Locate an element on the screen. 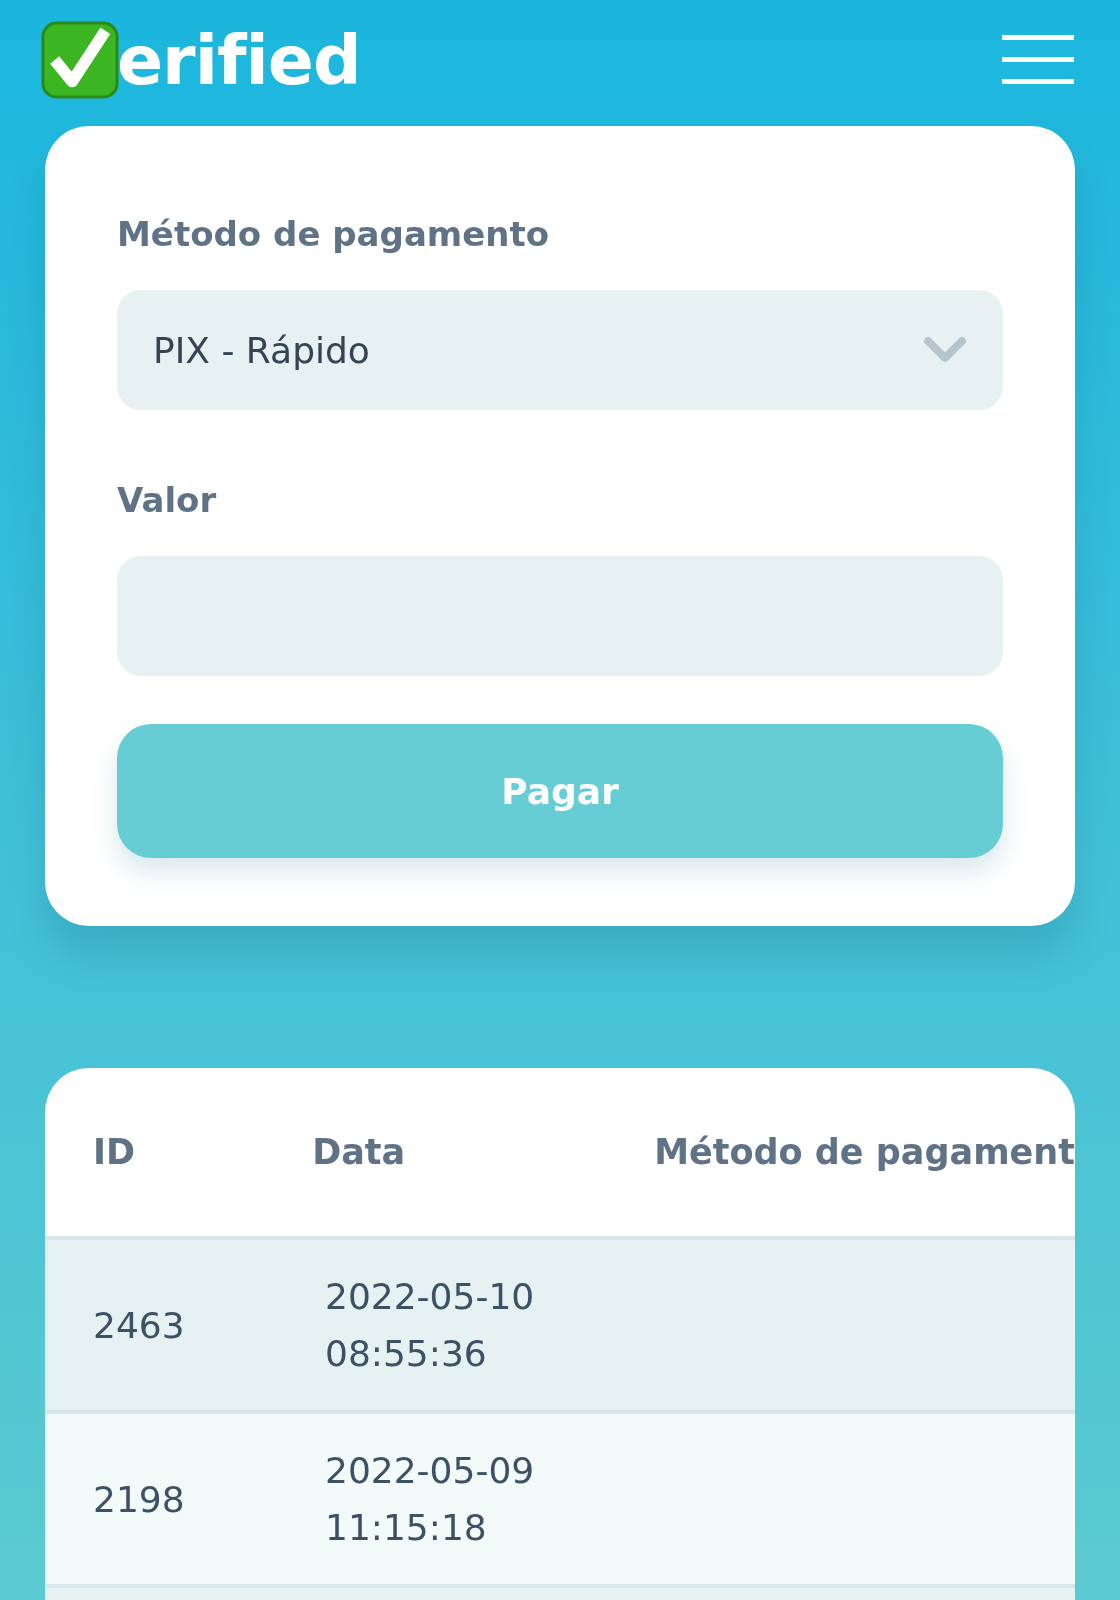 This screenshot has width=1120, height=1600. table-cell-text: 2198 is located at coordinates (139, 1499).